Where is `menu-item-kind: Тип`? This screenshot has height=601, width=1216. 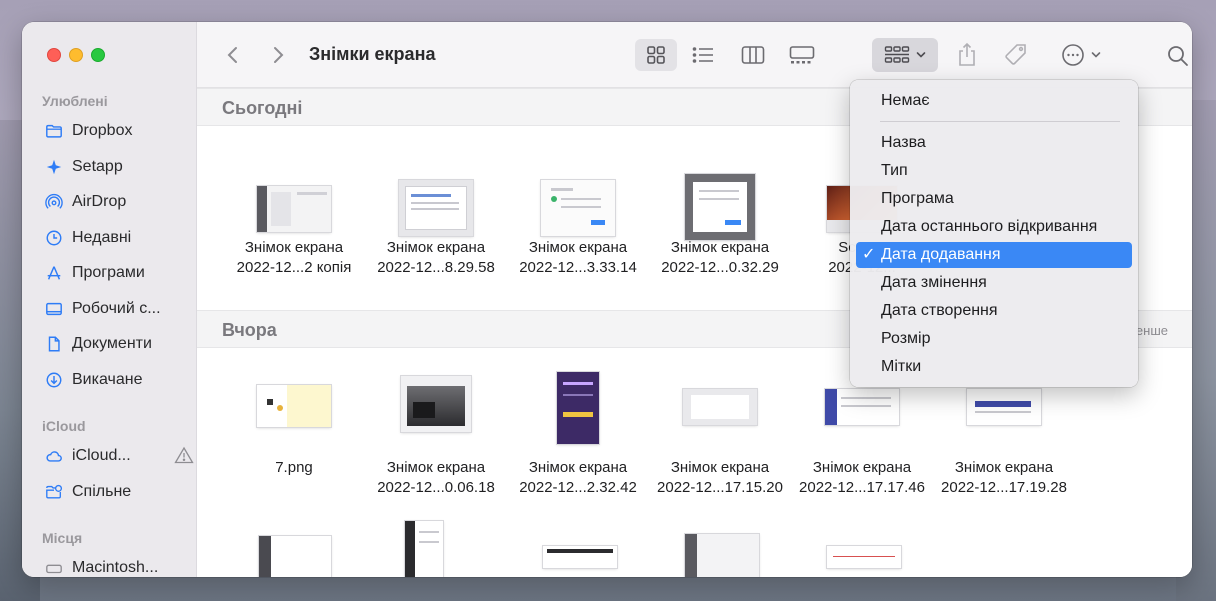 menu-item-kind: Тип is located at coordinates (994, 171).